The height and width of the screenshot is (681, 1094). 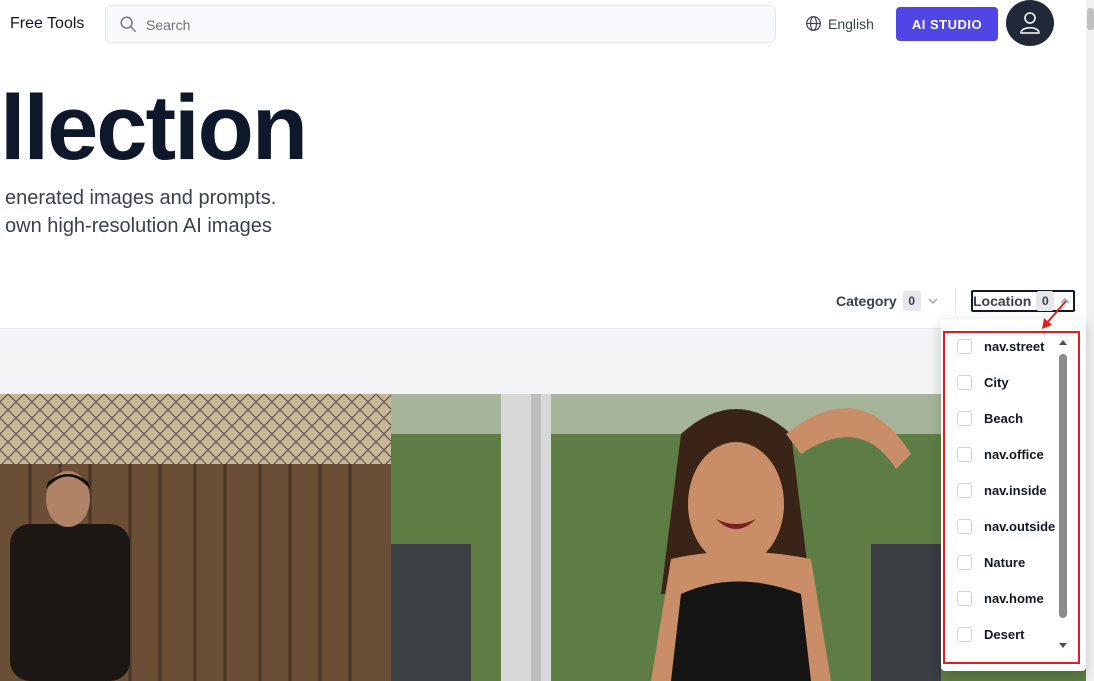 I want to click on chevron-down-icon, so click(x=933, y=301).